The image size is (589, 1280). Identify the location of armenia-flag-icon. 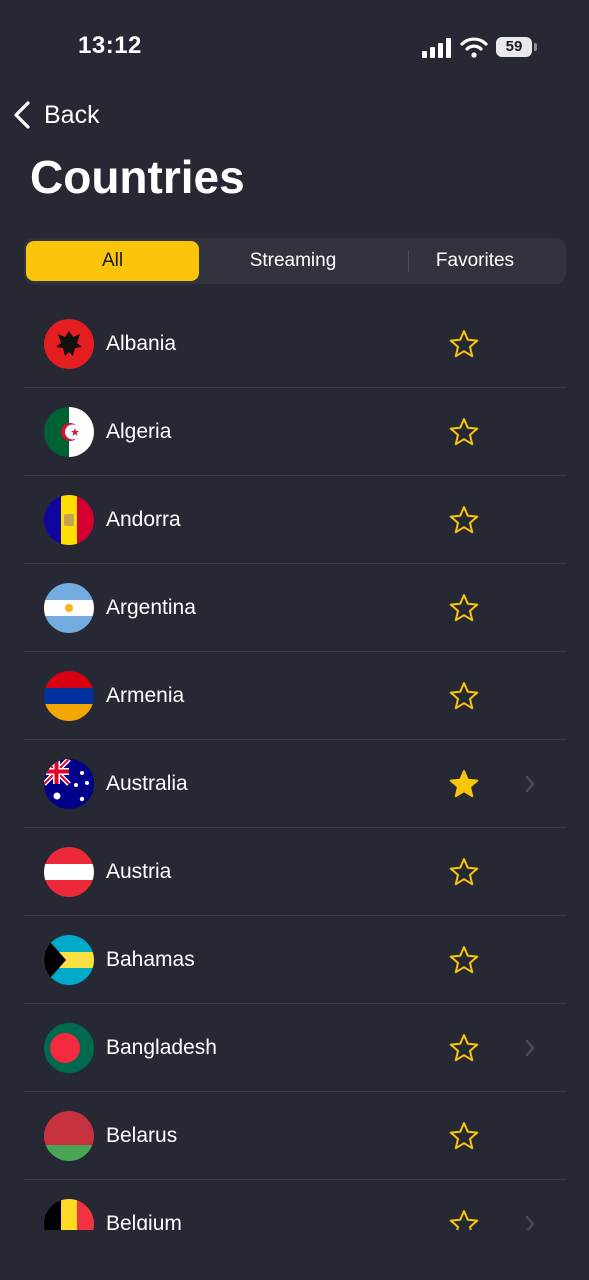
(69, 696).